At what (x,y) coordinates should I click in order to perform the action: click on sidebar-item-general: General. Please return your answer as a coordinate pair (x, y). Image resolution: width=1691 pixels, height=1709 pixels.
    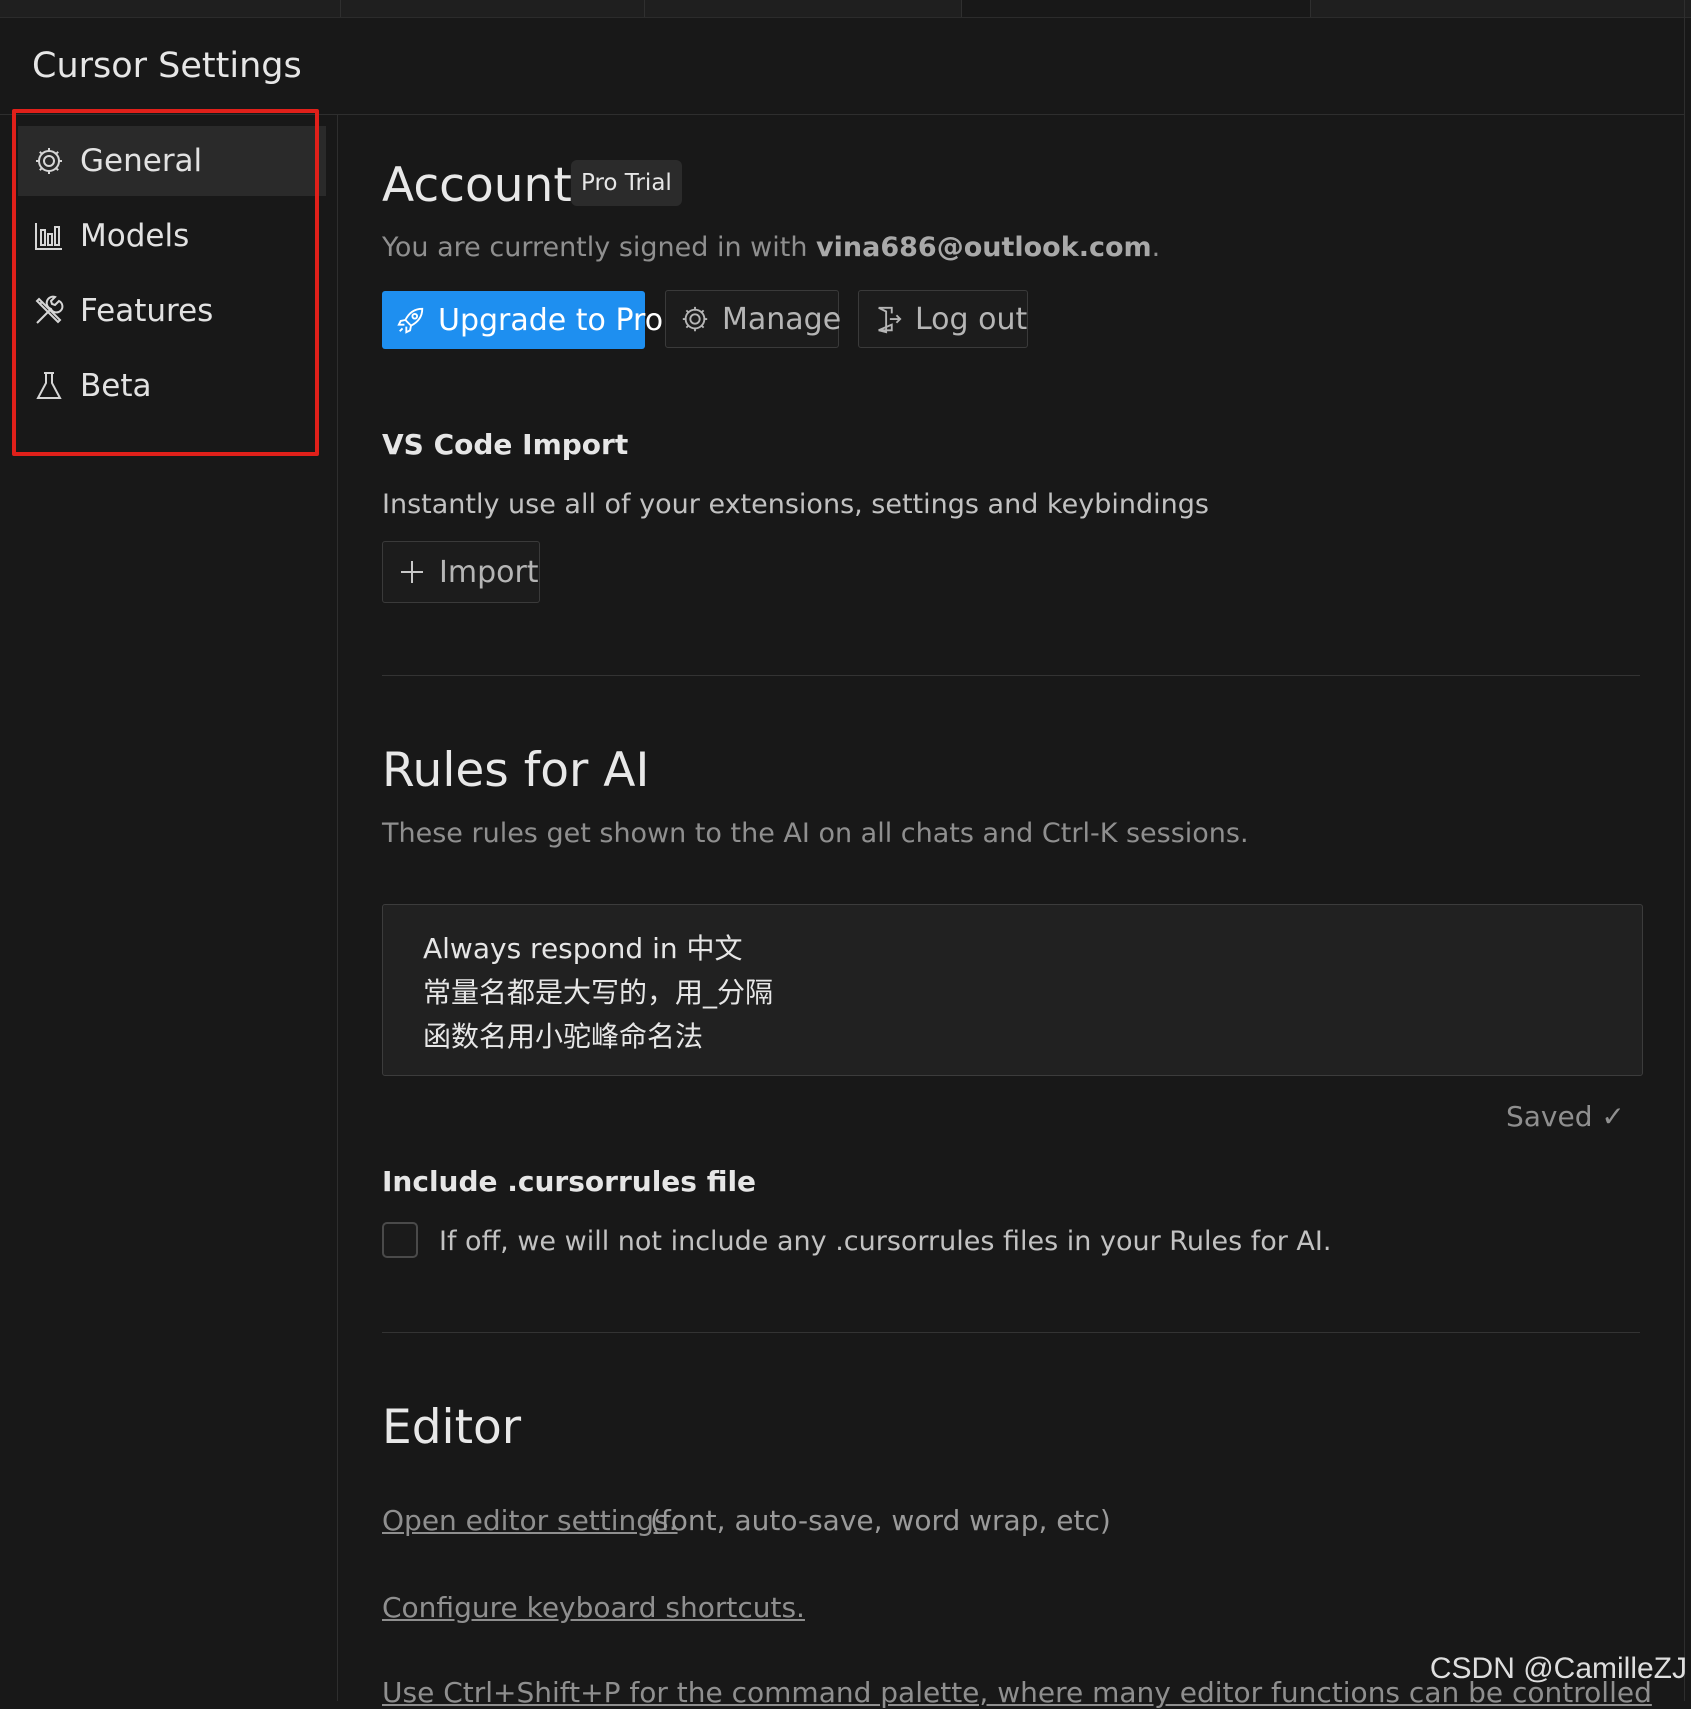
    Looking at the image, I should click on (172, 161).